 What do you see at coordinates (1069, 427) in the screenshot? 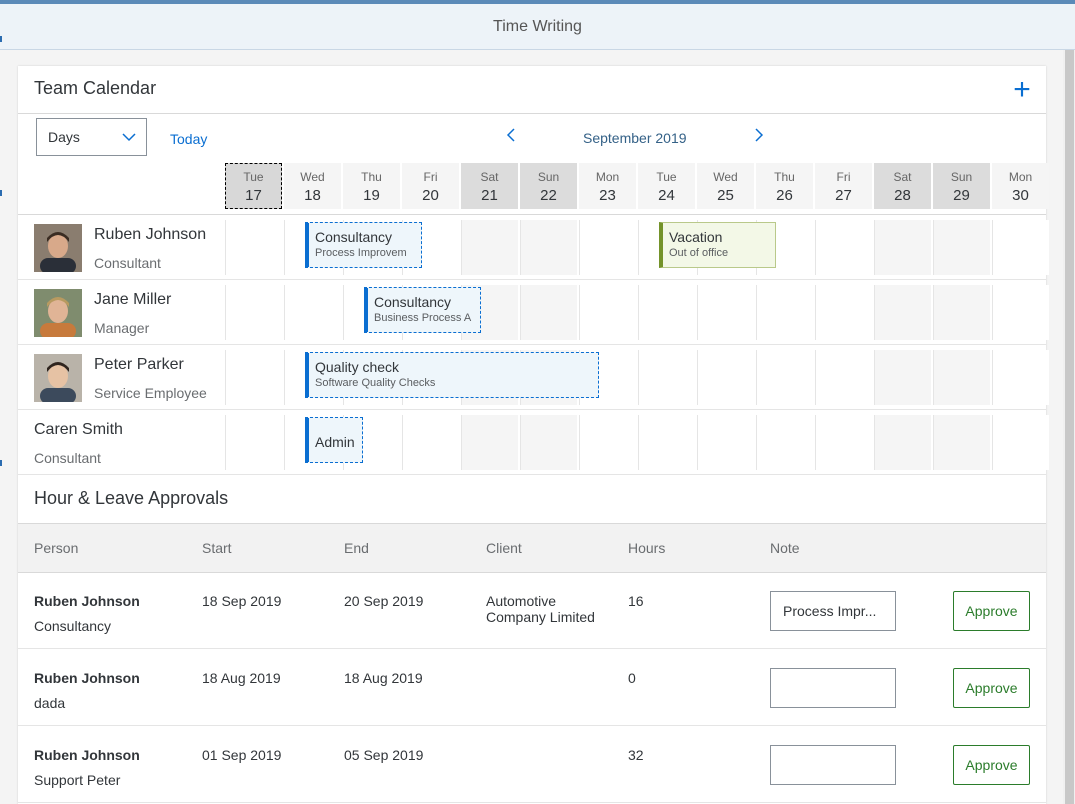
I see `scrollbar-thumb` at bounding box center [1069, 427].